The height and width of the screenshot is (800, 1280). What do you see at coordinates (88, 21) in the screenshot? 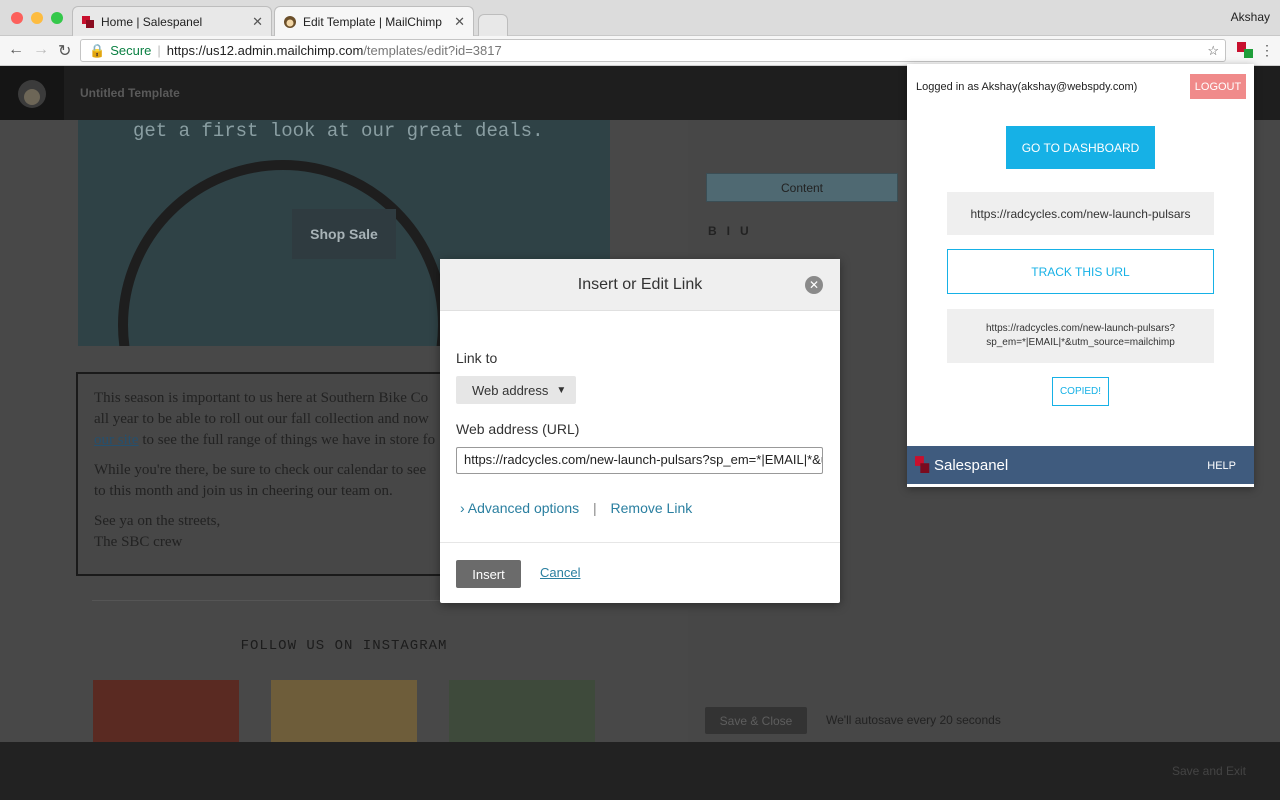
I see `salespanel-favicon-icon` at bounding box center [88, 21].